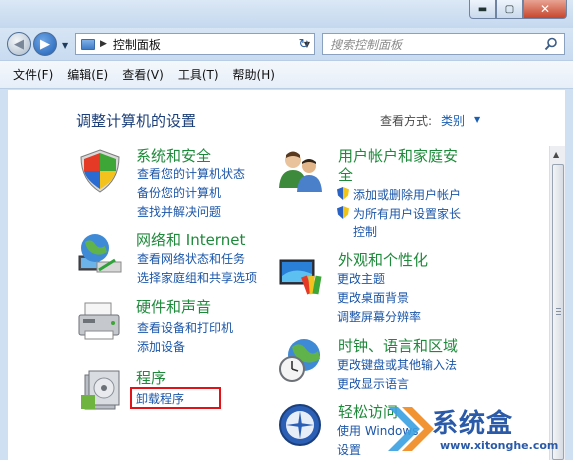 This screenshot has width=573, height=460. Describe the element at coordinates (406, 121) in the screenshot. I see `view-by-label: 查看方式:` at that location.